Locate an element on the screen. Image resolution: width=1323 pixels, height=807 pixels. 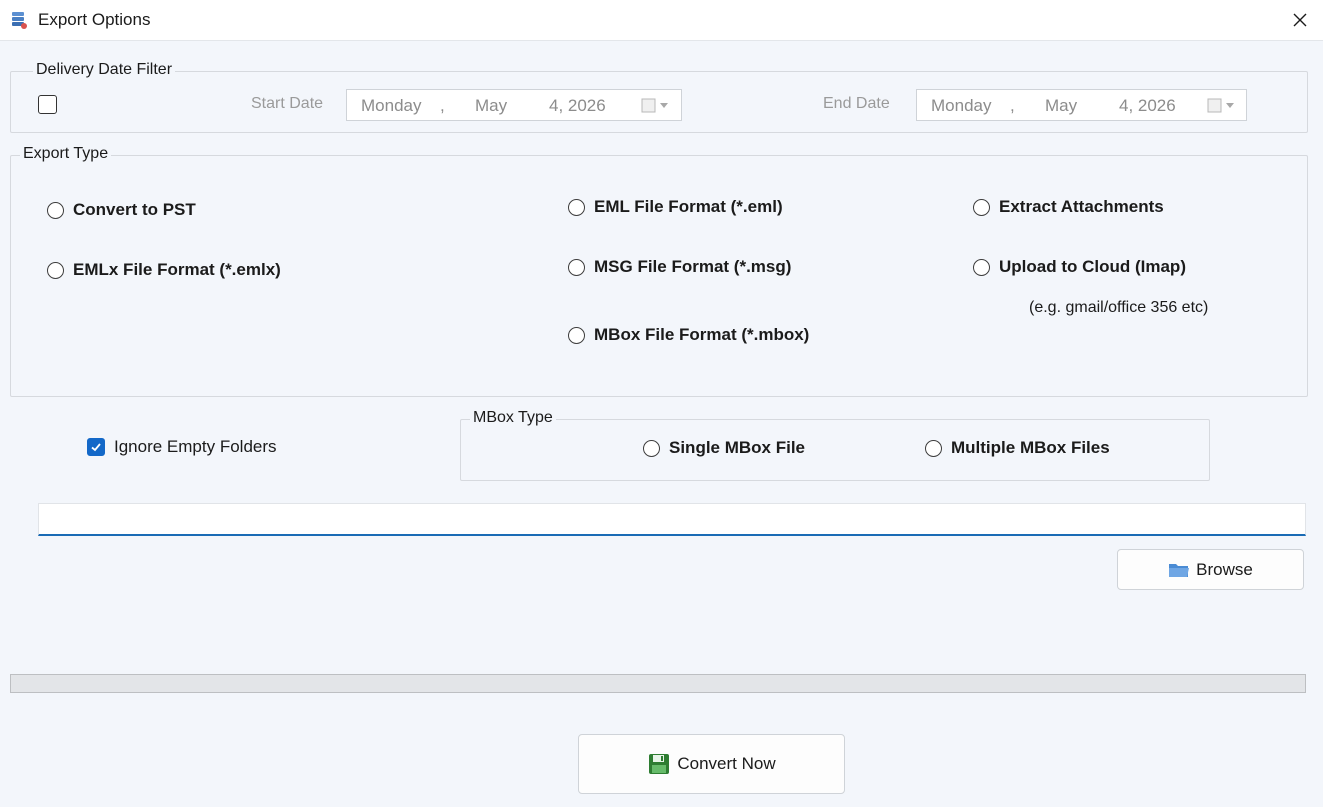
end-date-sep: , is located at coordinates (1012, 105).